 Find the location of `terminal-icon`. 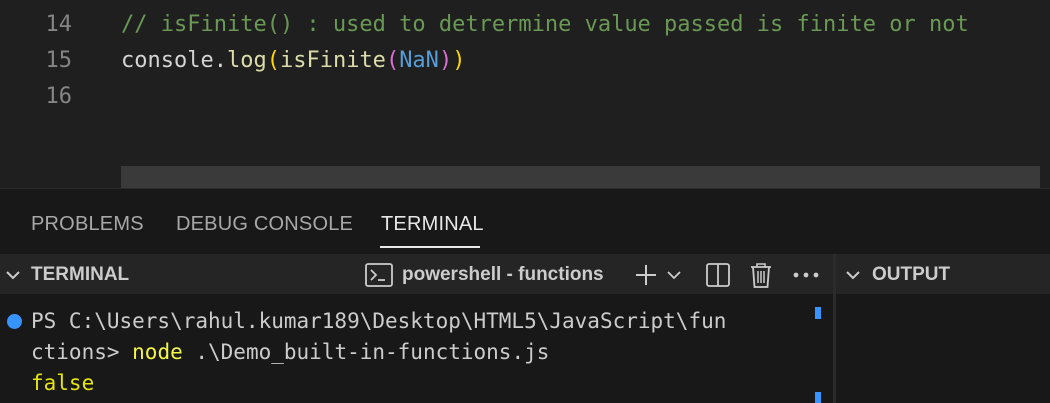

terminal-icon is located at coordinates (379, 275).